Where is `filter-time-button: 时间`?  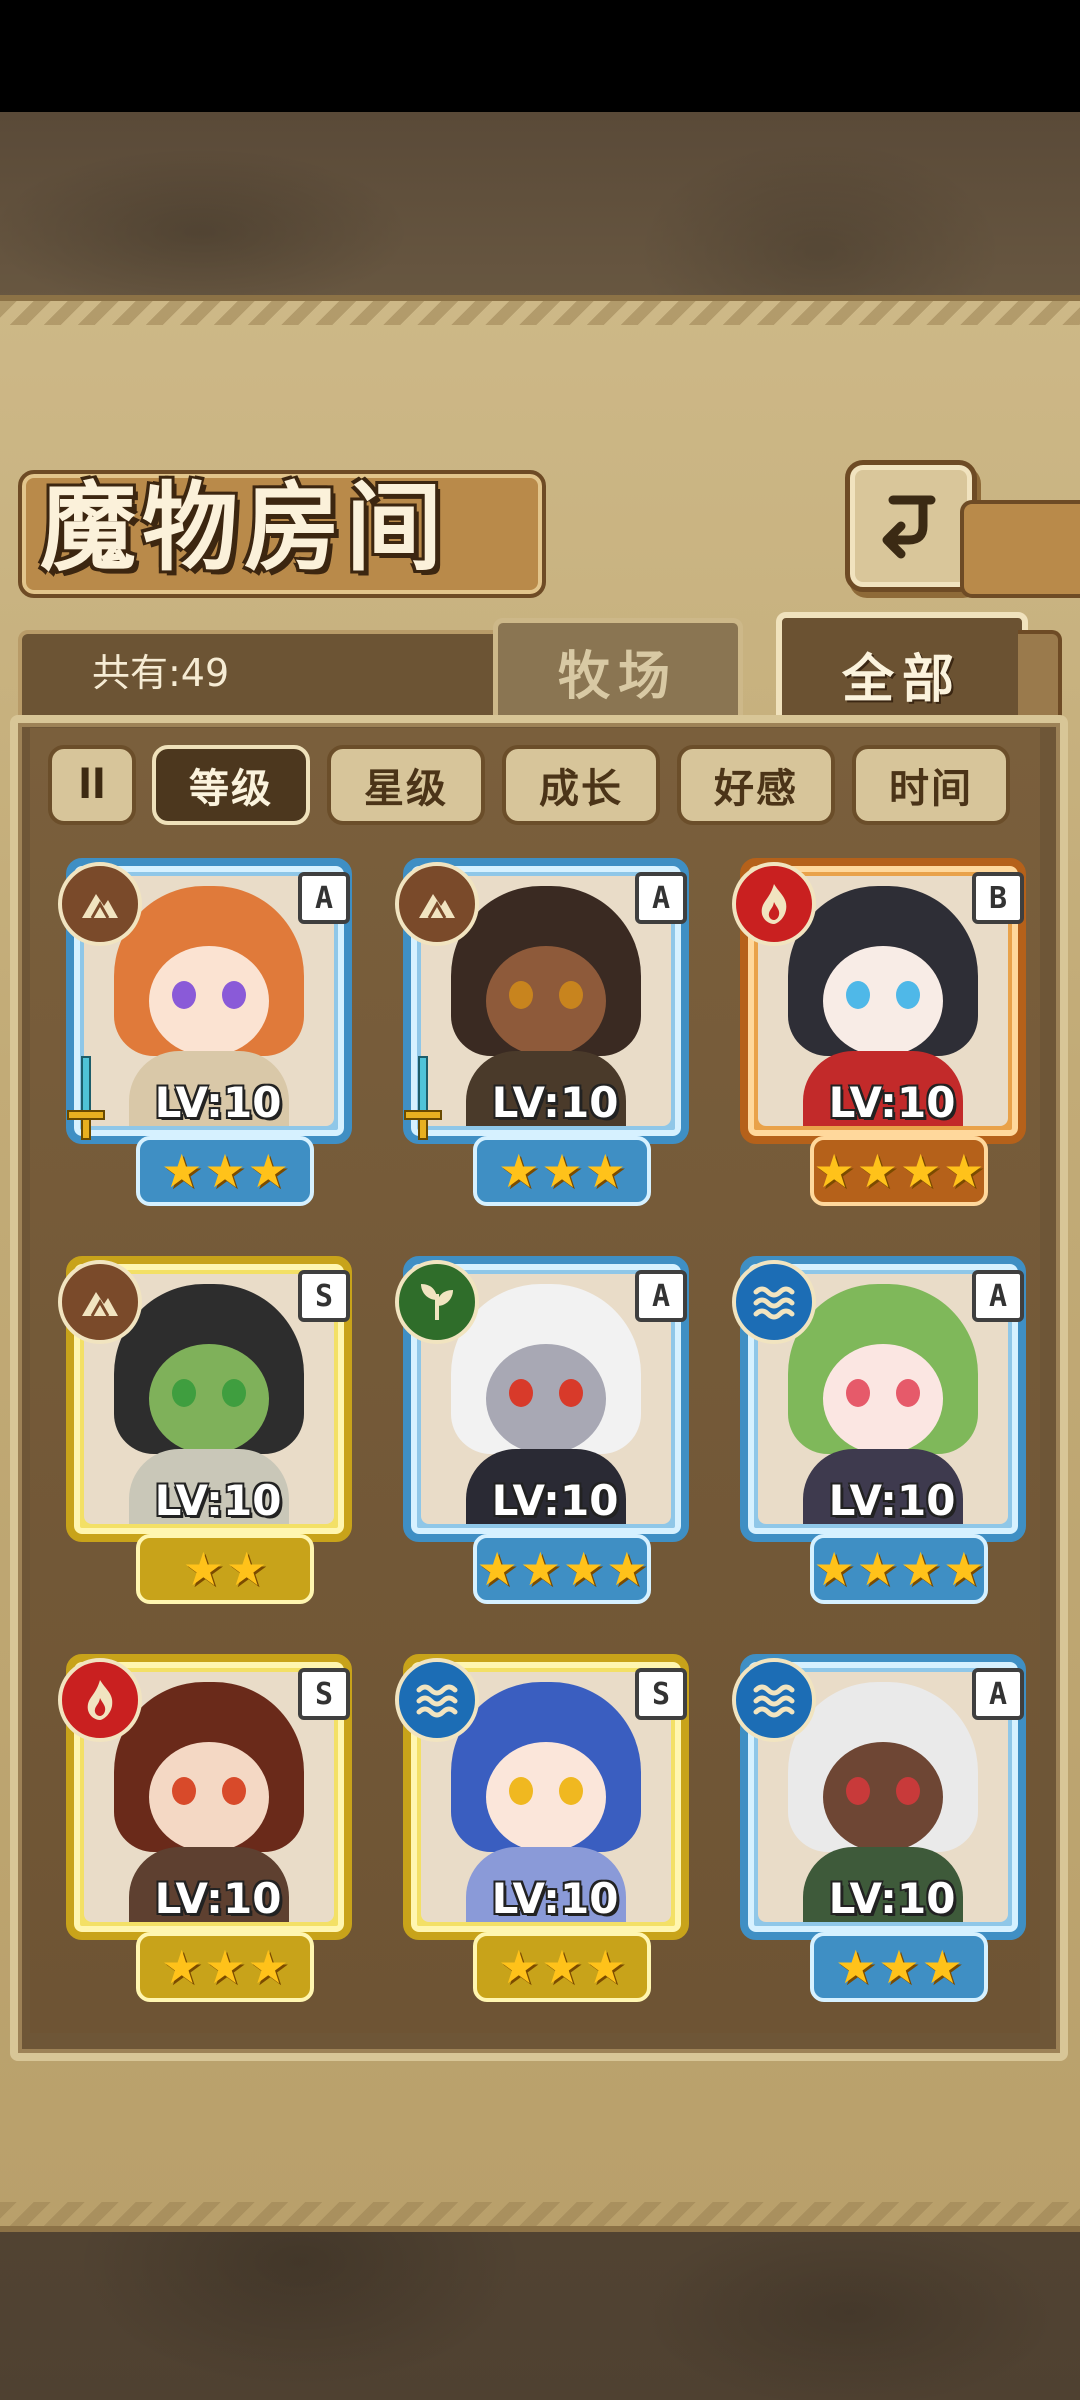
filter-time-button: 时间 is located at coordinates (931, 785).